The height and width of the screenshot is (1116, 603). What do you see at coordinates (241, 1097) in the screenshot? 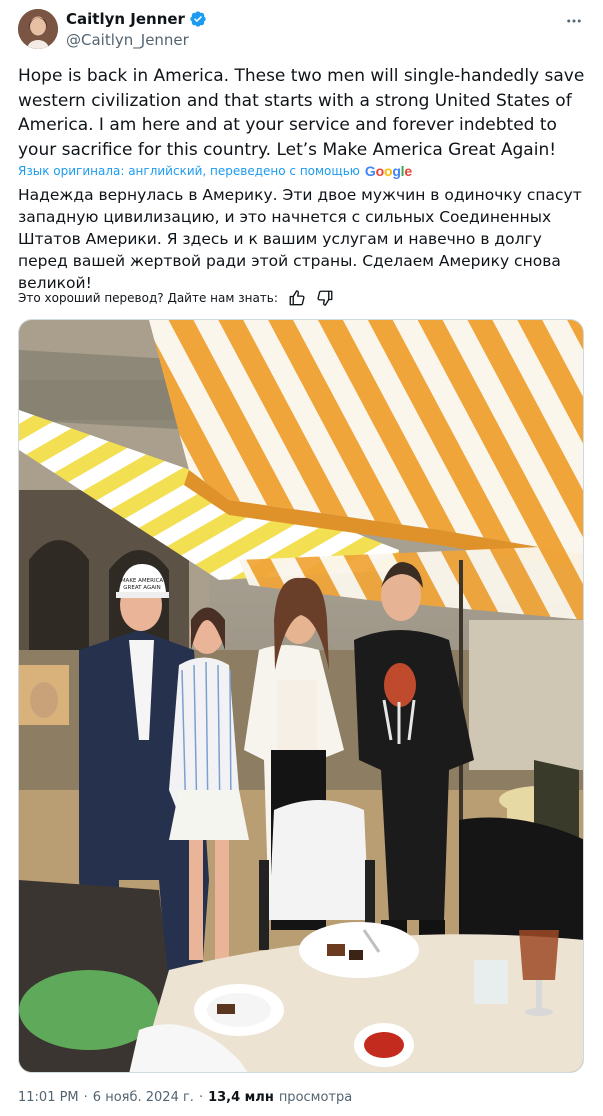
I see `views-count: 13,4 млн` at bounding box center [241, 1097].